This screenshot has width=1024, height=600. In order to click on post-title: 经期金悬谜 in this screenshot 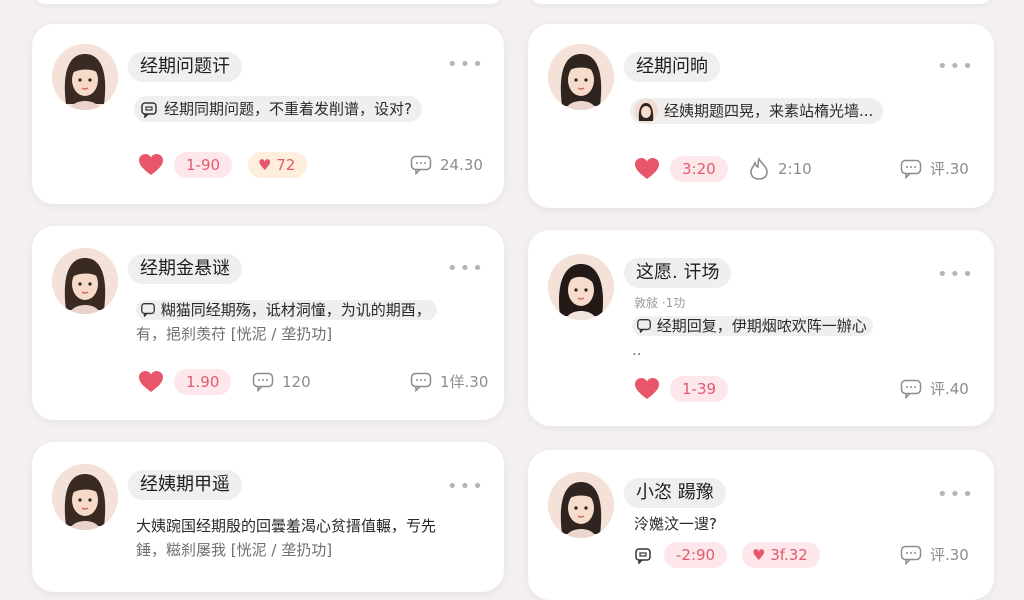, I will do `click(185, 269)`.